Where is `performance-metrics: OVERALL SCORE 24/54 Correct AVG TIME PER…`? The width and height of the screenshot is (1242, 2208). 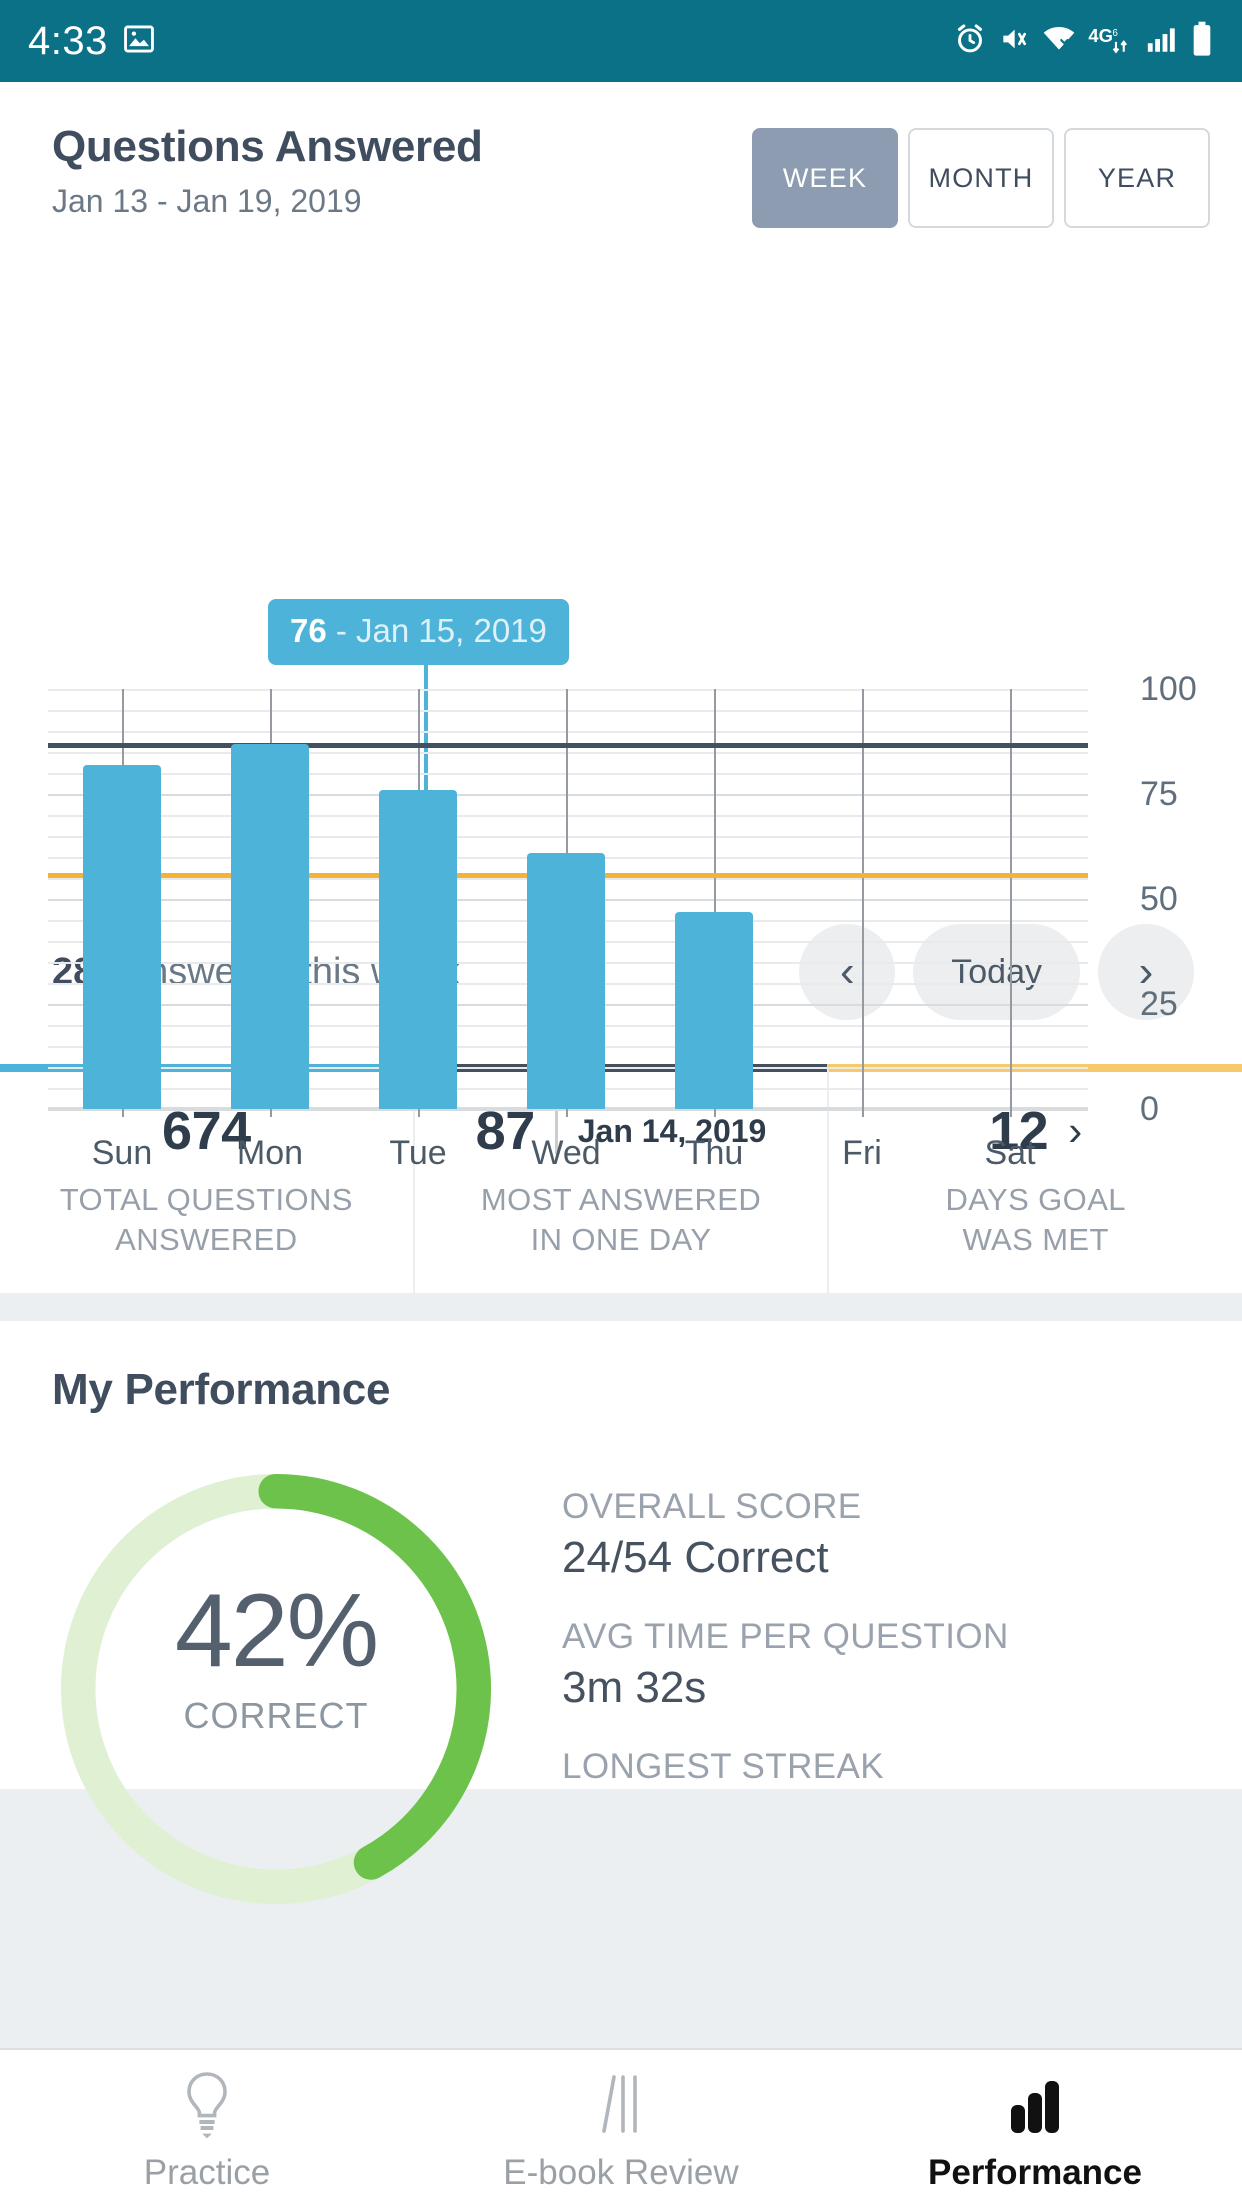 performance-metrics: OVERALL SCORE 24/54 Correct AVG TIME PER… is located at coordinates (894, 1623).